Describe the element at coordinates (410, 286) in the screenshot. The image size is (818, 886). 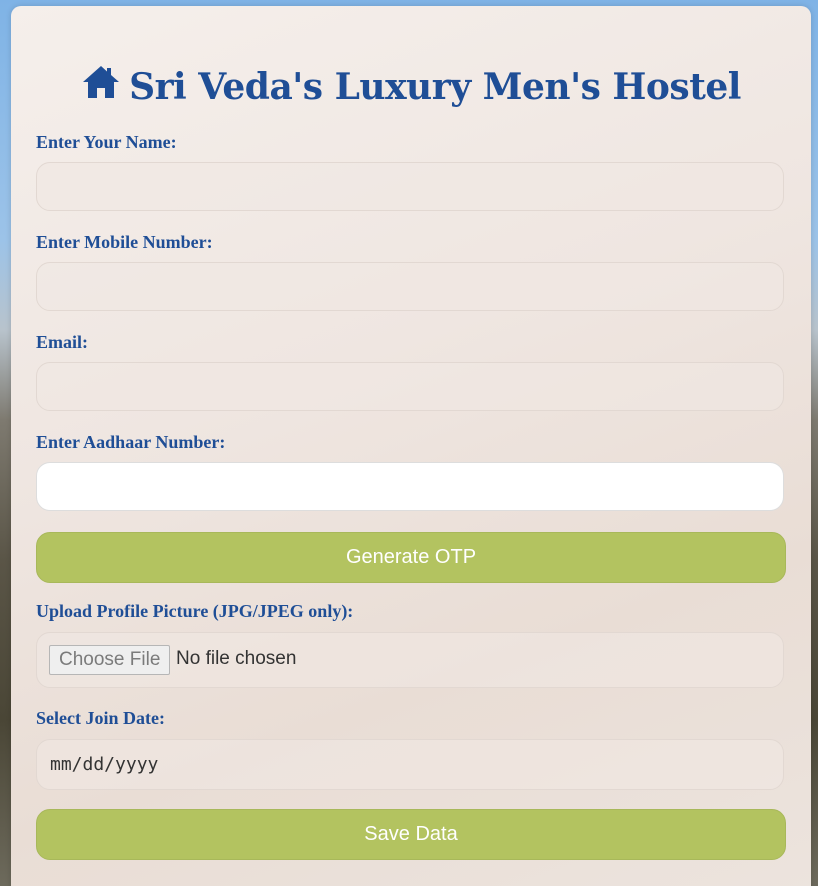
I see `mobile-input` at that location.